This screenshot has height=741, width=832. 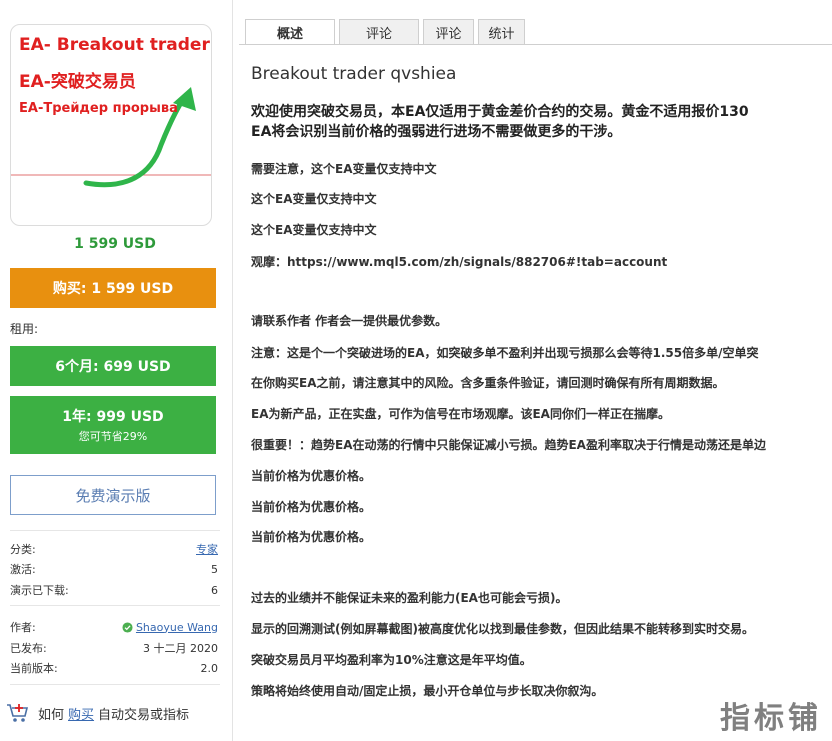 What do you see at coordinates (177, 627) in the screenshot?
I see `author-link: Shaoyue Wang` at bounding box center [177, 627].